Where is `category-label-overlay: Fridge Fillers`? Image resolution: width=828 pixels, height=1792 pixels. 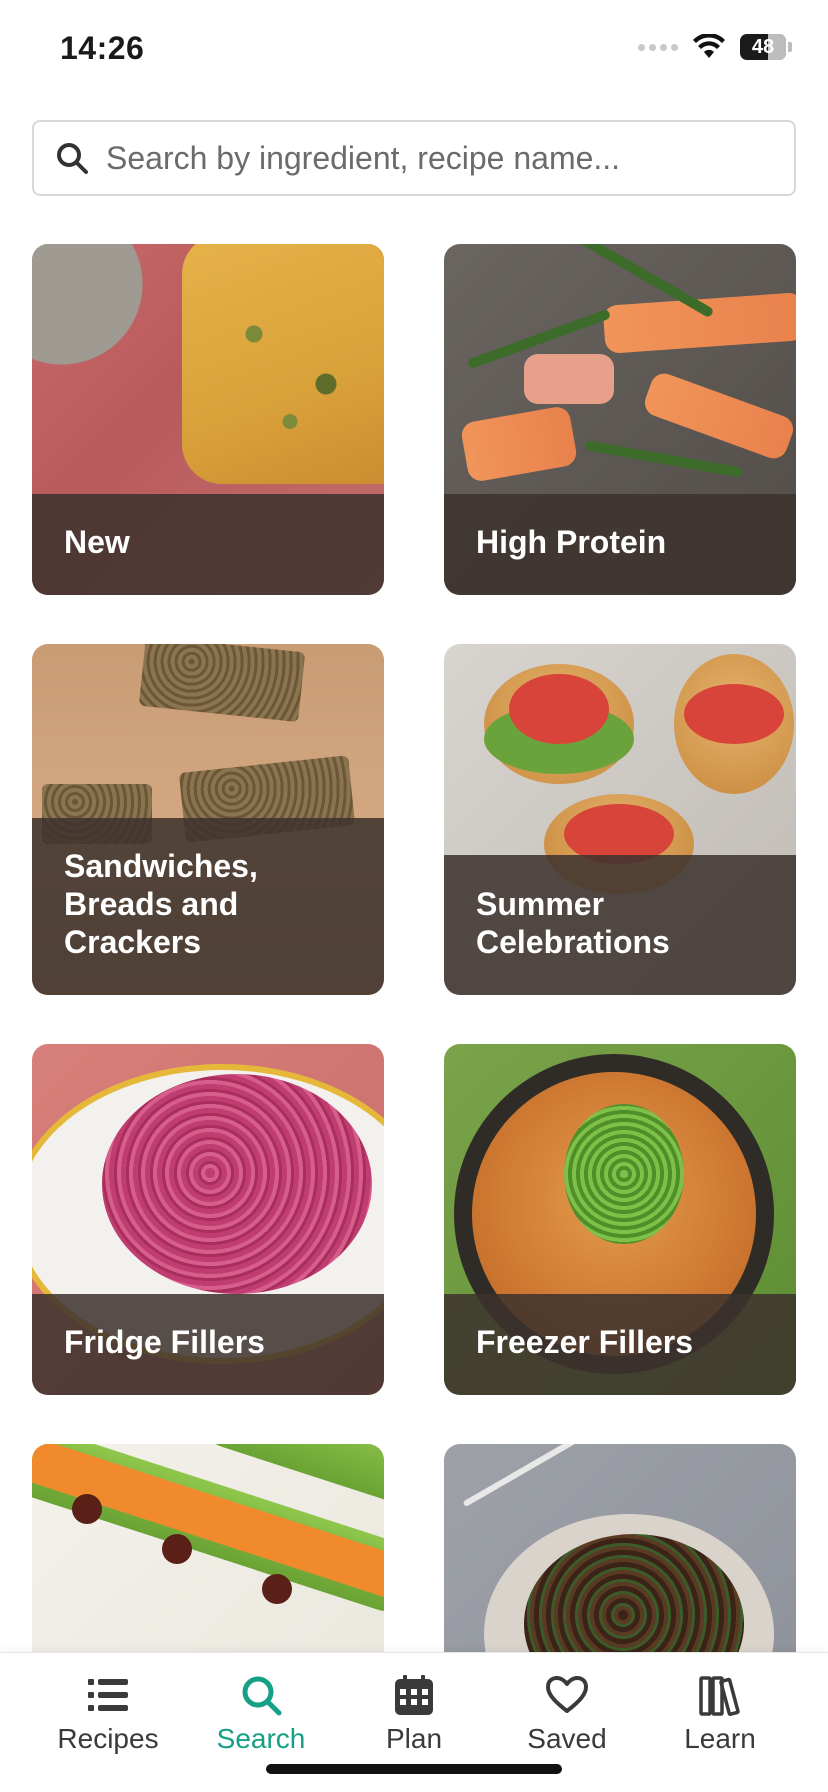 category-label-overlay: Fridge Fillers is located at coordinates (208, 1344).